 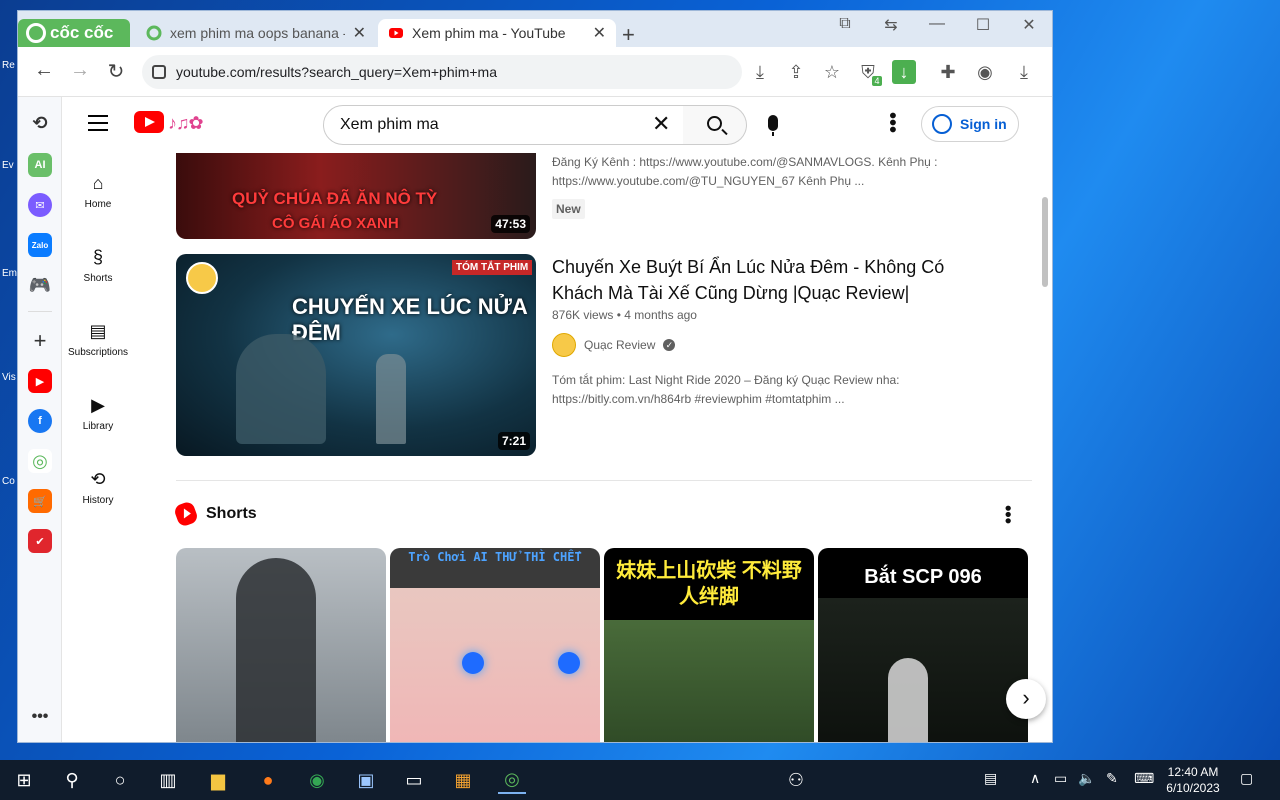 I want to click on profile-icon: ◉, so click(x=985, y=72).